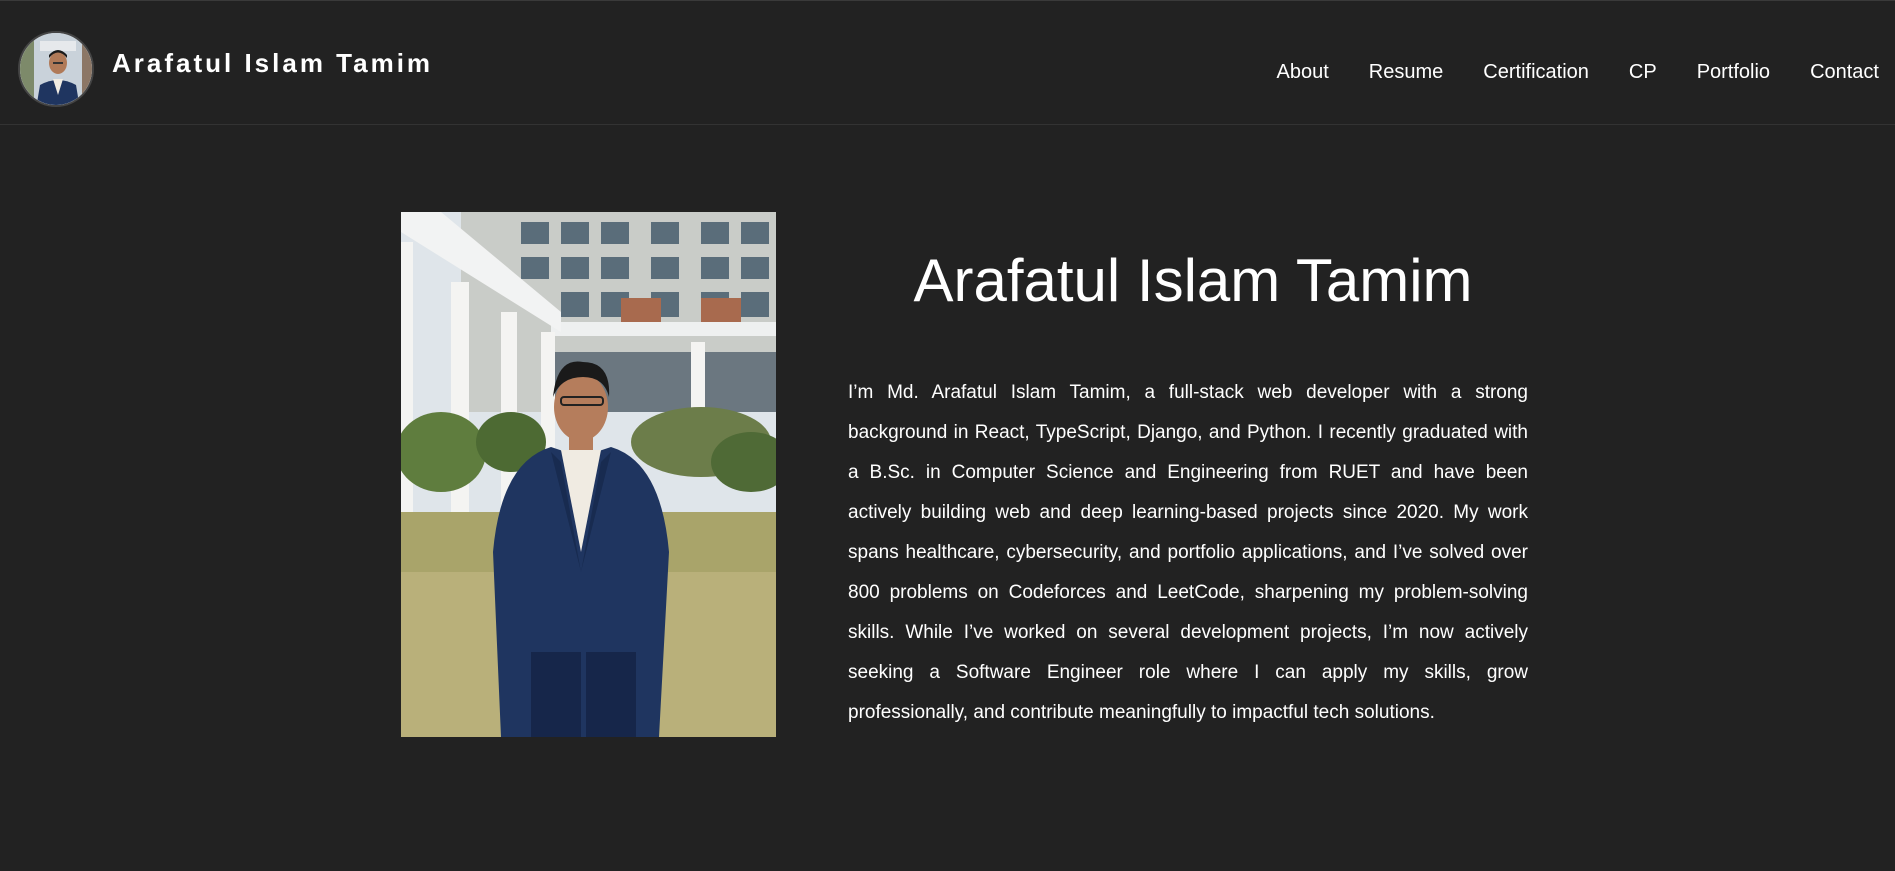 This screenshot has width=1895, height=871. What do you see at coordinates (1406, 72) in the screenshot?
I see `nav-link-resume: Resume` at bounding box center [1406, 72].